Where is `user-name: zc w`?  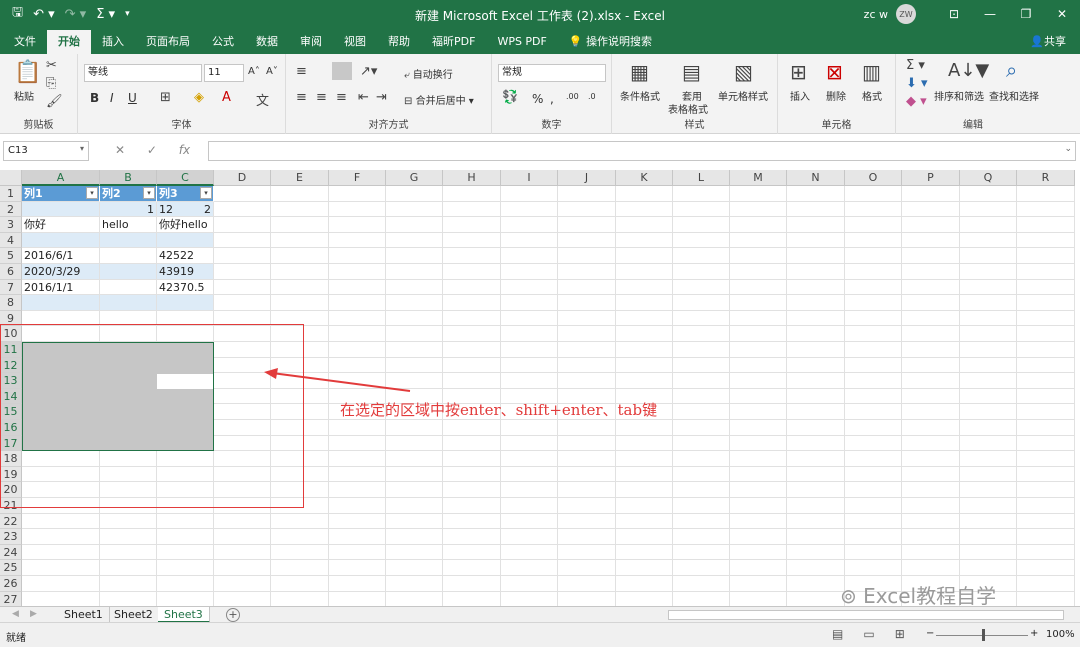 user-name: zc w is located at coordinates (876, 14).